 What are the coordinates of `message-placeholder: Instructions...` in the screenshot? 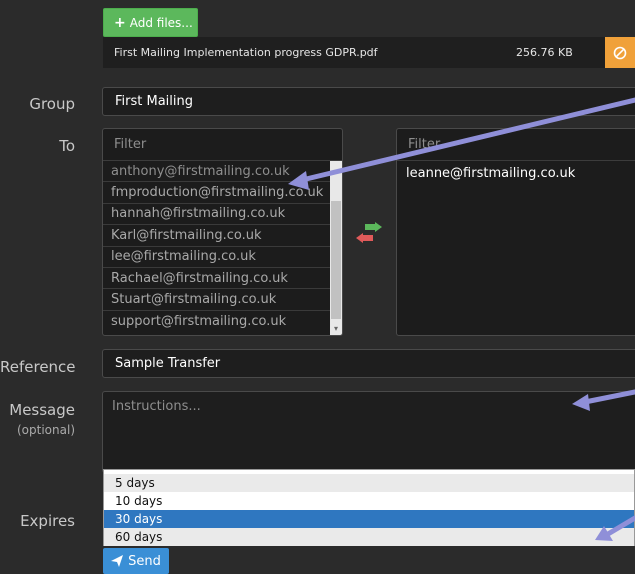 It's located at (156, 406).